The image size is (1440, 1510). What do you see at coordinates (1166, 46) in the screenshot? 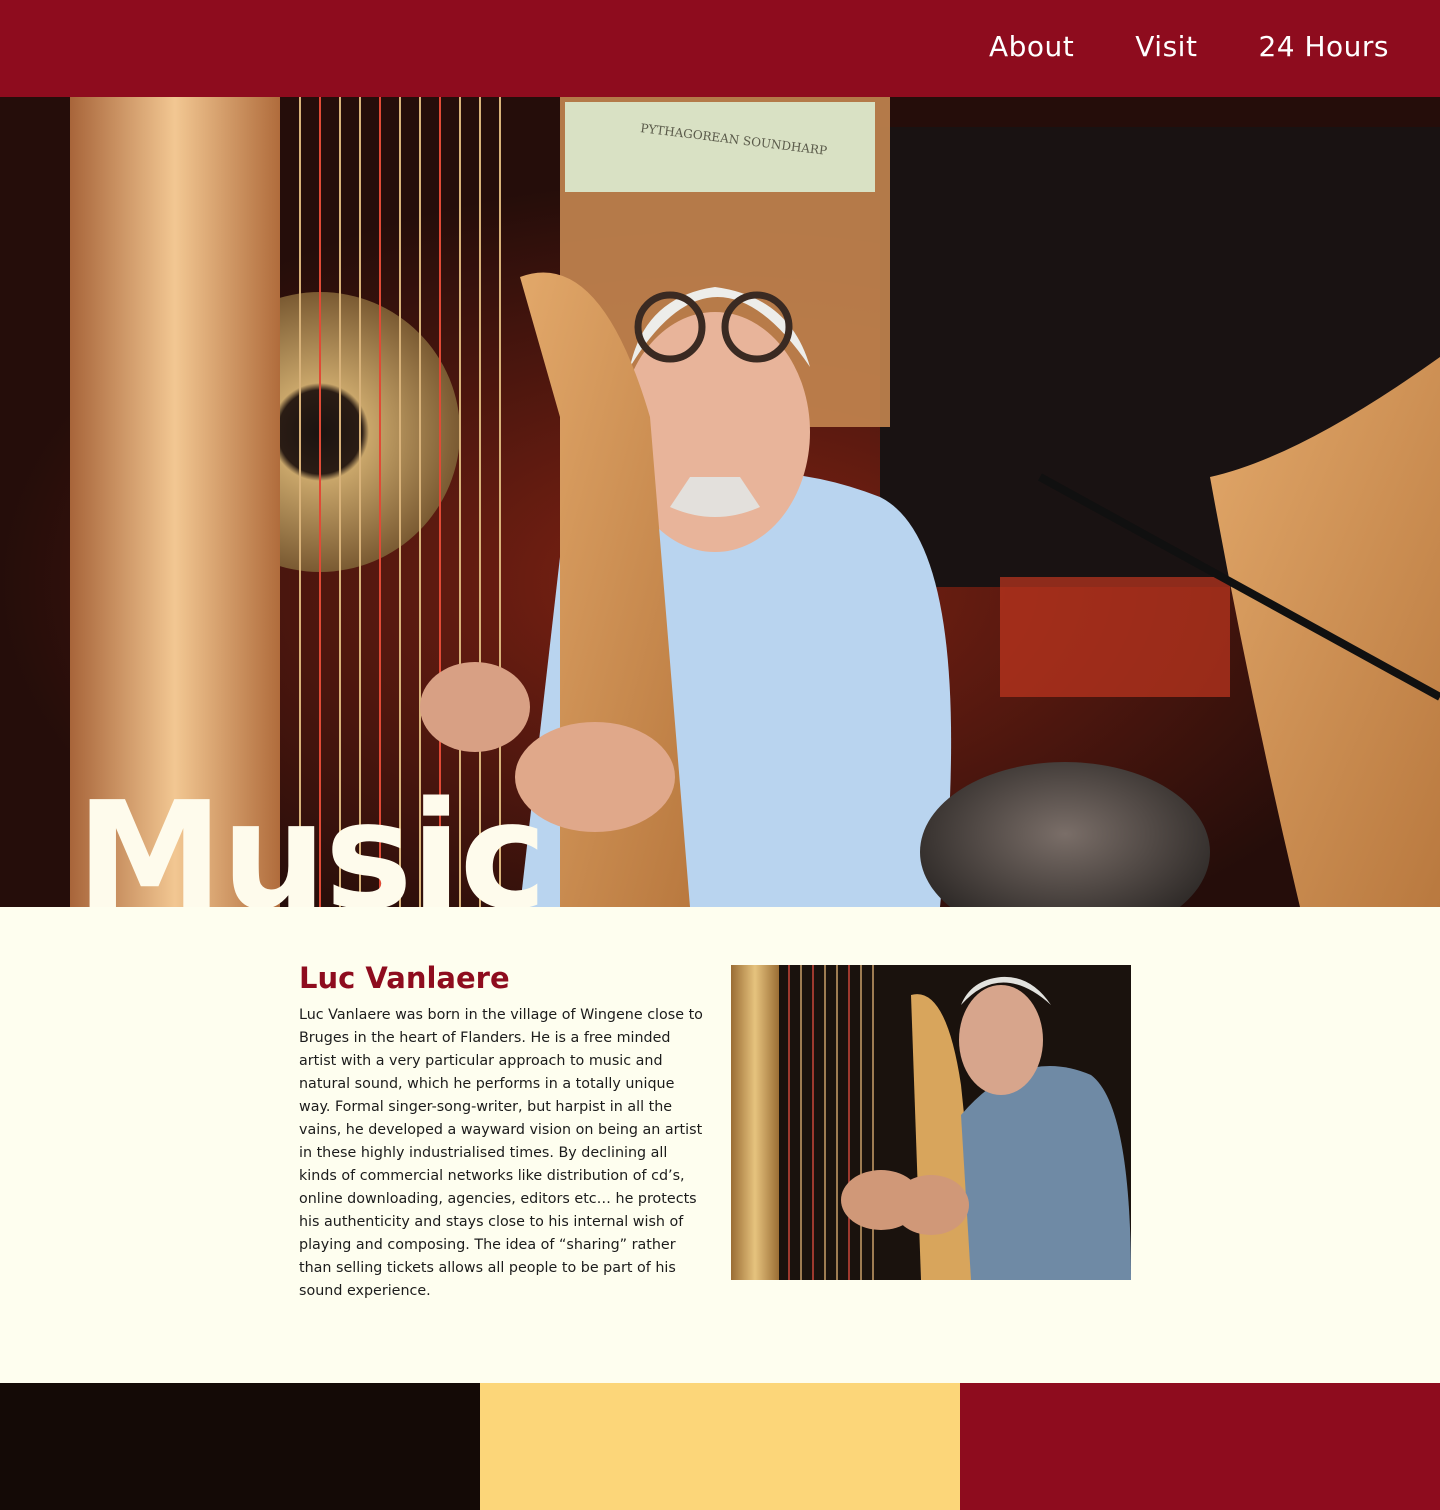
I see `nav-link-visit: Visit` at bounding box center [1166, 46].